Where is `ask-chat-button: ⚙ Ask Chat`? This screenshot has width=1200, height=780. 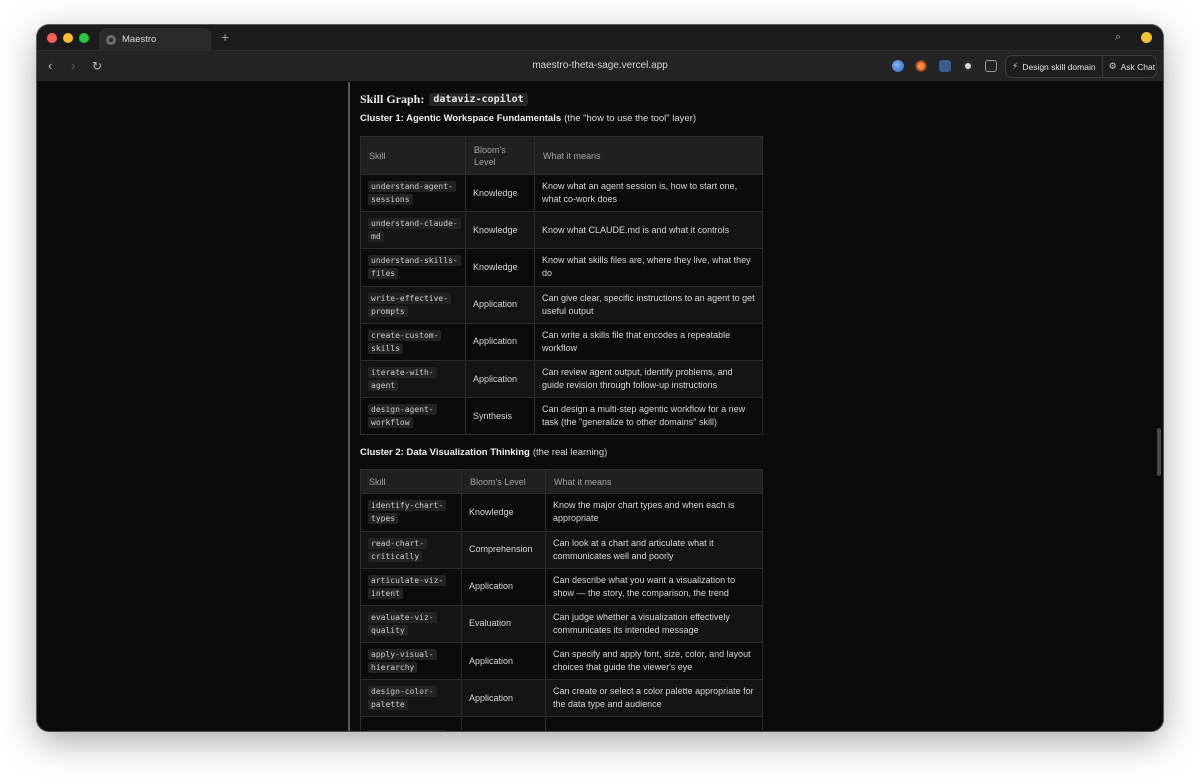
ask-chat-button: ⚙ Ask Chat is located at coordinates (1131, 66).